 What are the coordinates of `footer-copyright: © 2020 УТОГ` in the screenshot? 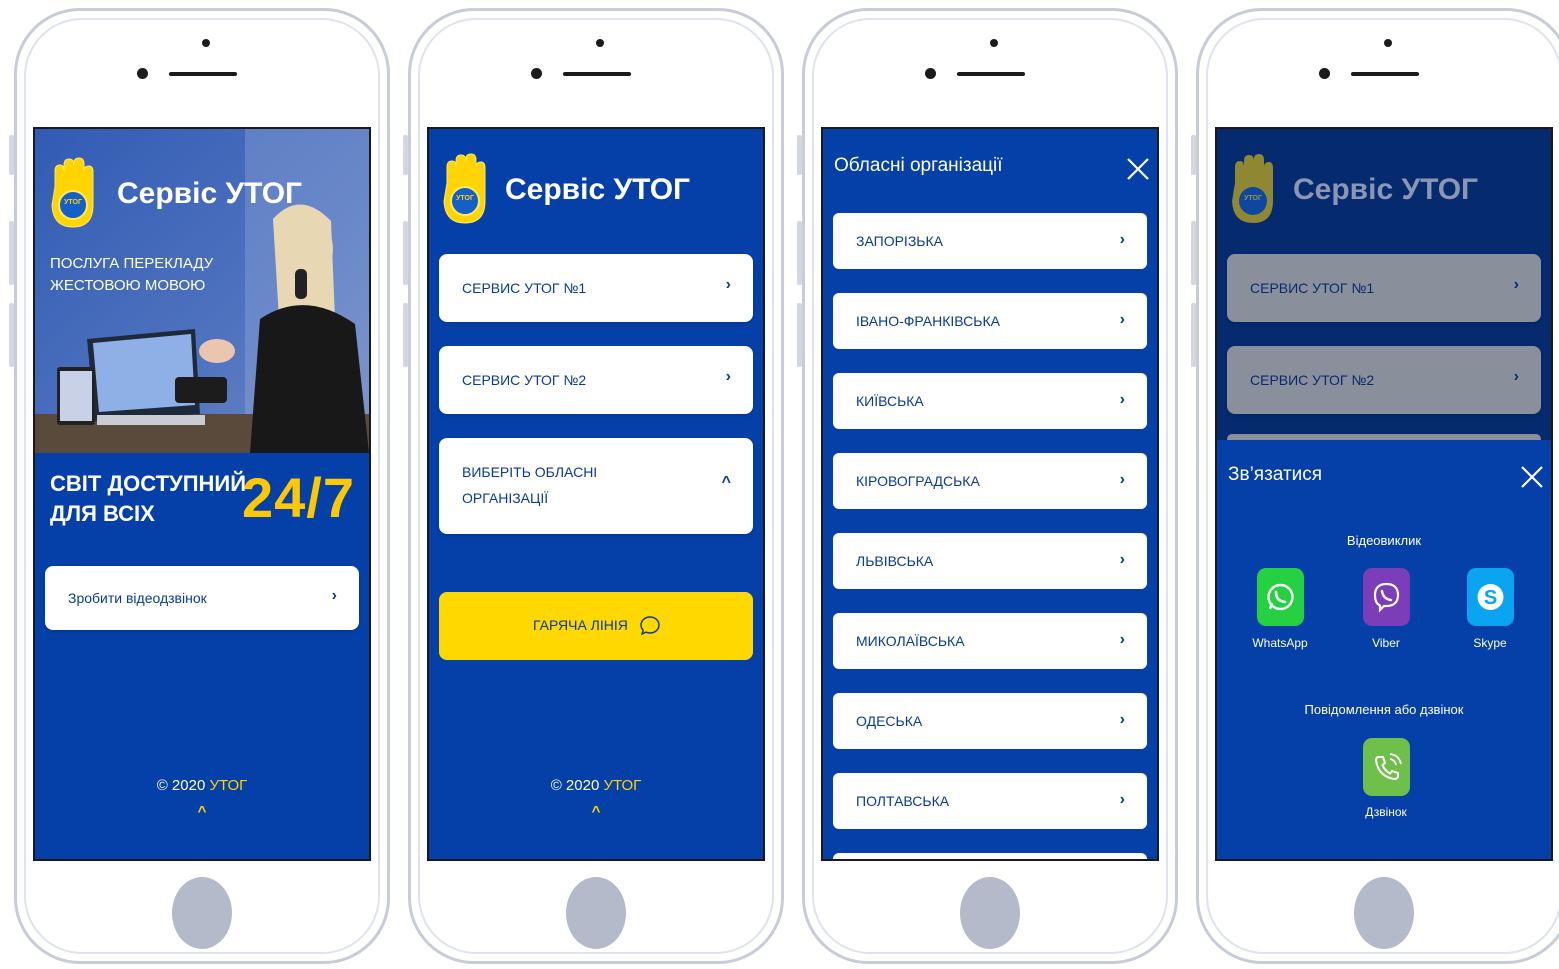 It's located at (596, 785).